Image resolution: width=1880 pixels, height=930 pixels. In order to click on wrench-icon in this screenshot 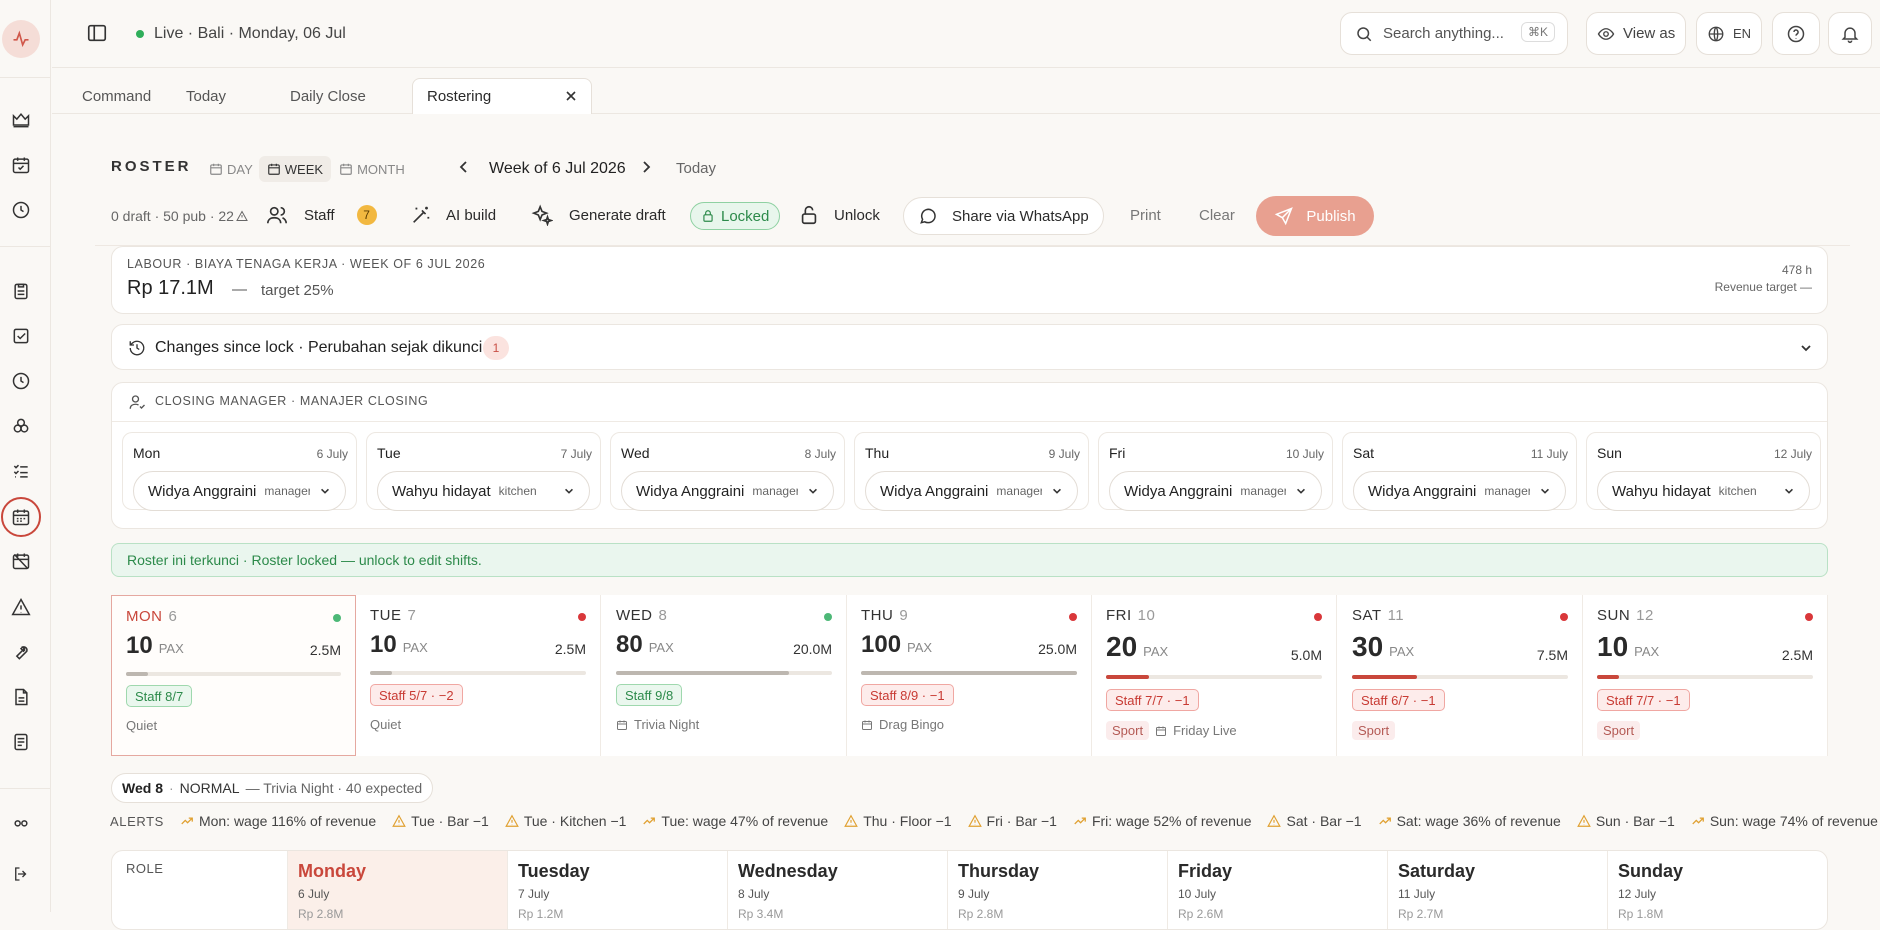, I will do `click(21, 652)`.